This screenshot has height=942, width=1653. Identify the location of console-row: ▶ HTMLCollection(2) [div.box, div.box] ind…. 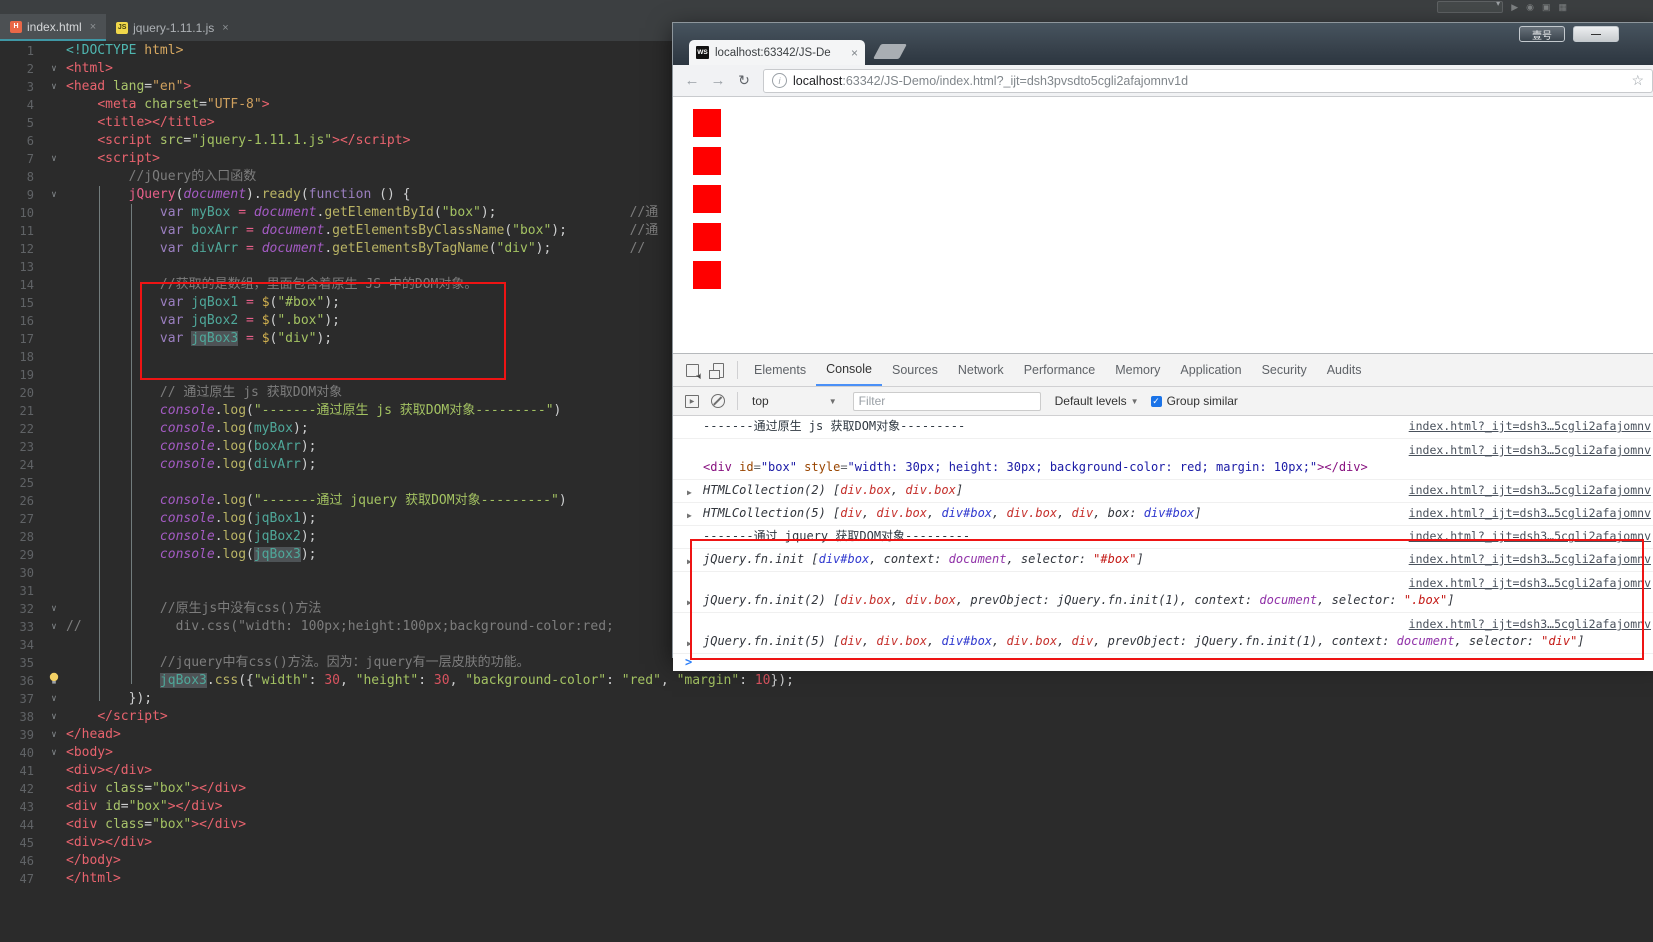
(1163, 491).